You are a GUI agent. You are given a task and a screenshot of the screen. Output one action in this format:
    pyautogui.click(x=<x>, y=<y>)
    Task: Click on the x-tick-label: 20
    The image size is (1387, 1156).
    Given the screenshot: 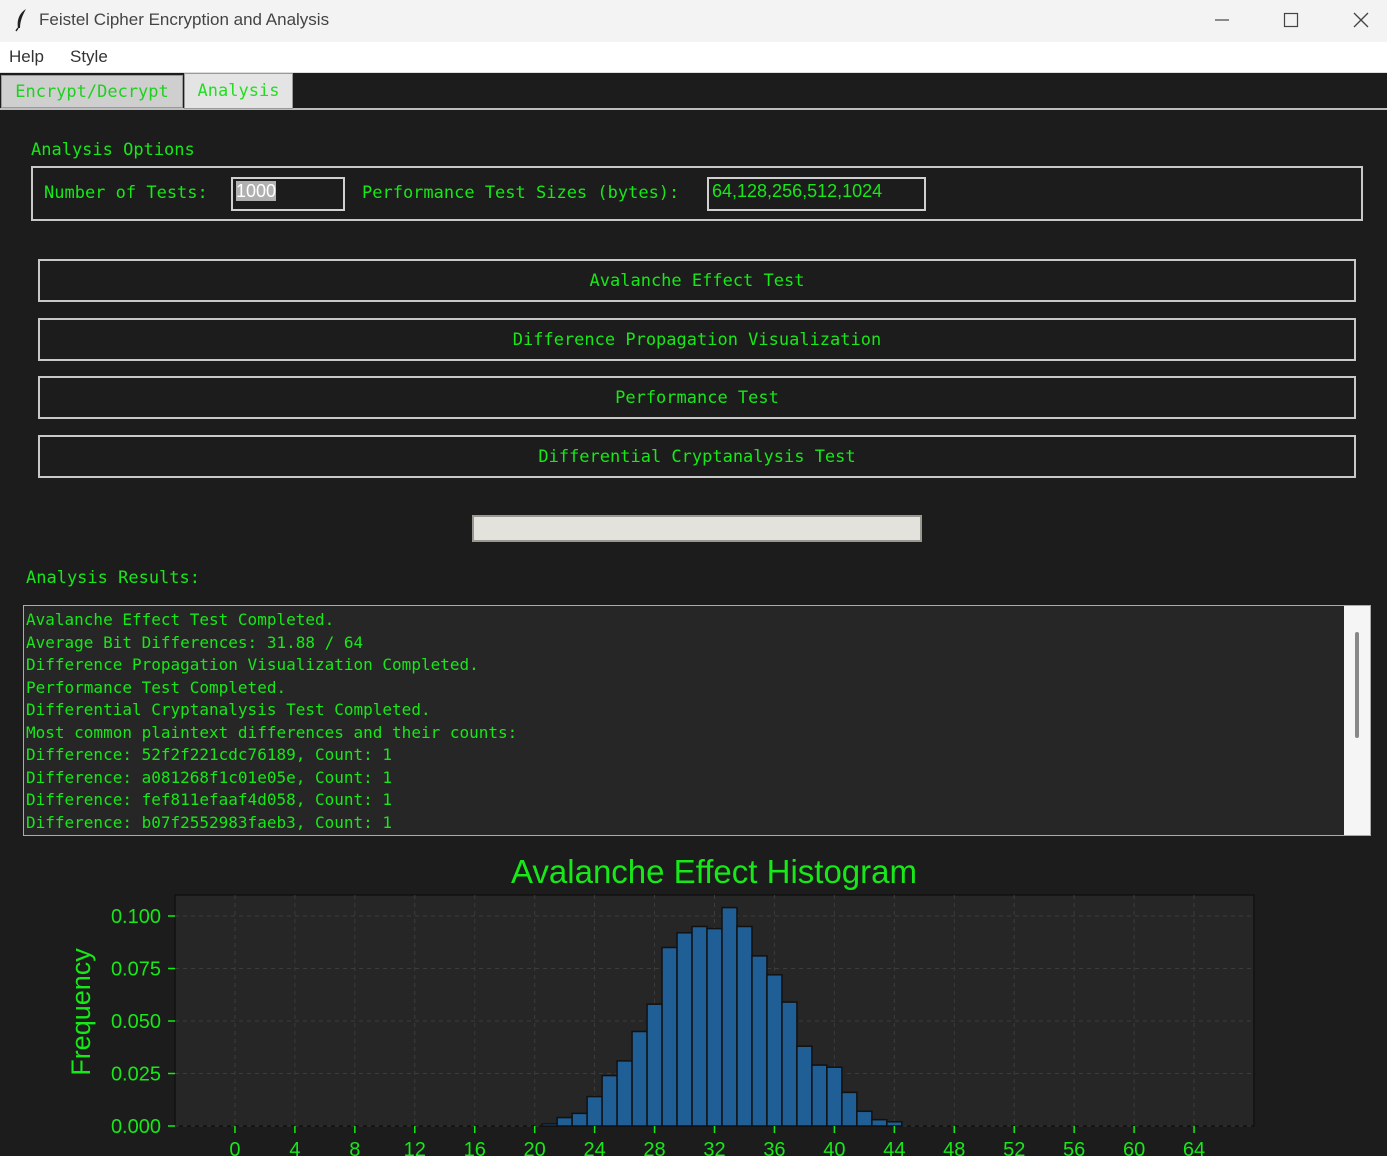 What is the action you would take?
    pyautogui.click(x=535, y=1147)
    